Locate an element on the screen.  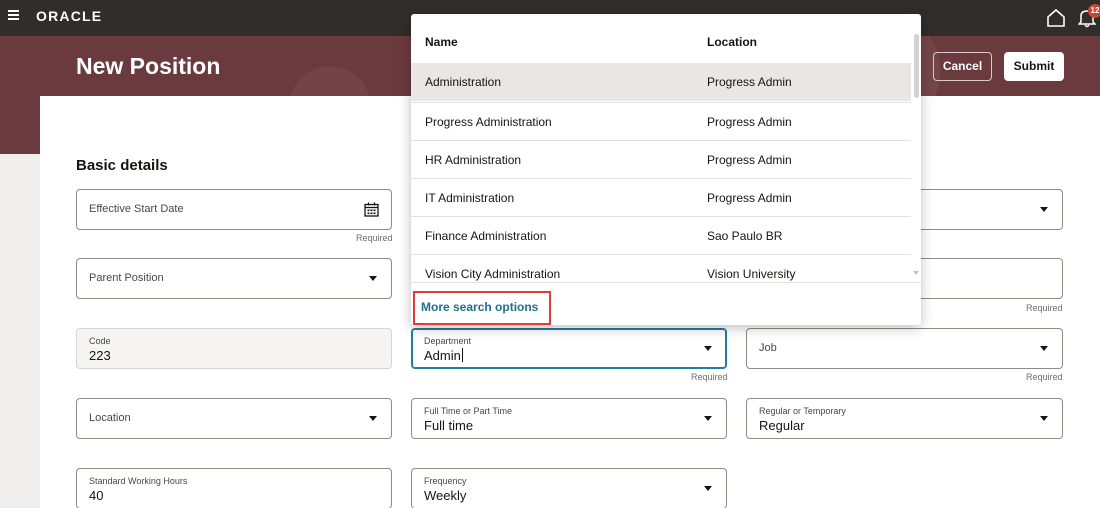
scroll-down-icon is located at coordinates (916, 273).